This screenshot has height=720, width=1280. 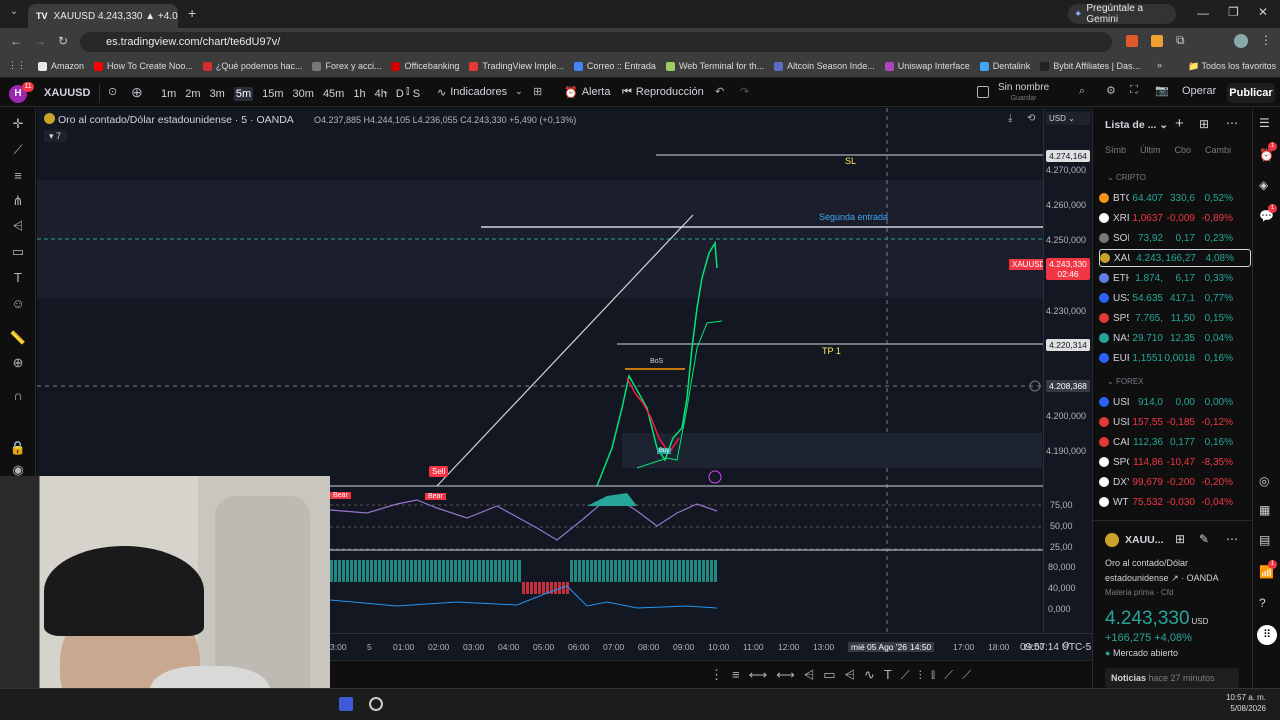 What do you see at coordinates (1244, 703) in the screenshot?
I see `taskbar-clock: 10:57 a. m. 5/08/2026` at bounding box center [1244, 703].